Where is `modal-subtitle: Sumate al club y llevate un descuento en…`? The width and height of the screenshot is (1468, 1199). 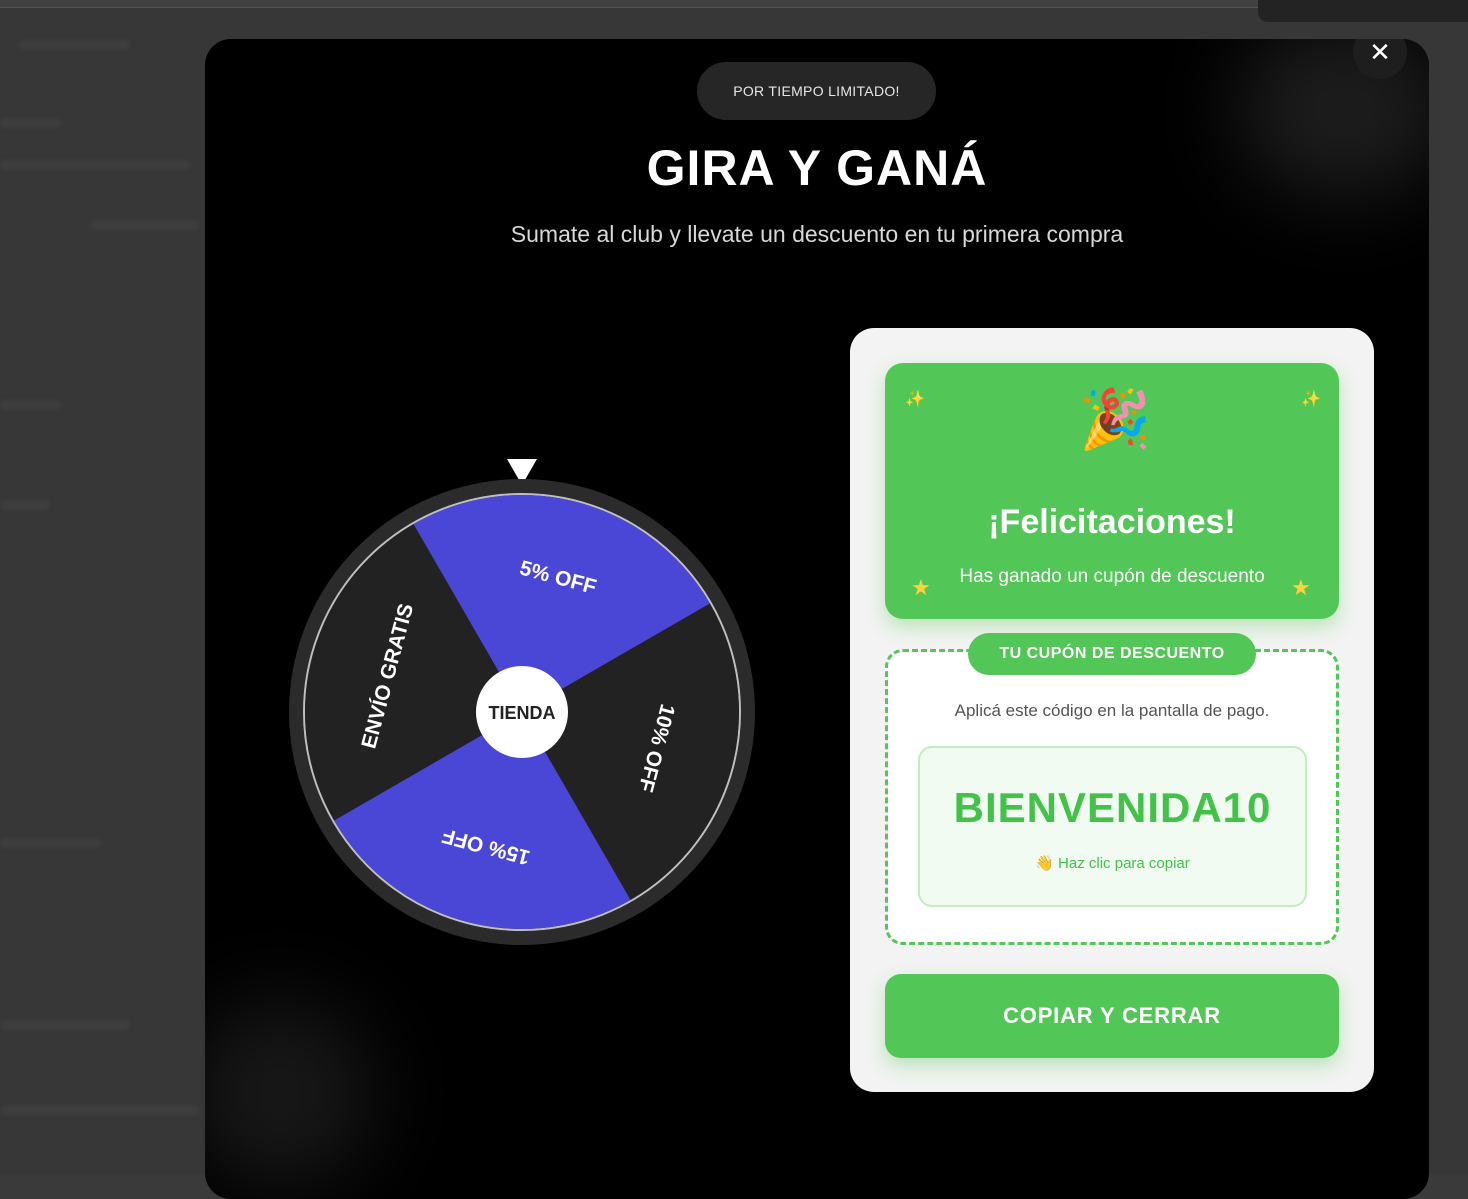
modal-subtitle: Sumate al club y llevate un descuento en… is located at coordinates (817, 234).